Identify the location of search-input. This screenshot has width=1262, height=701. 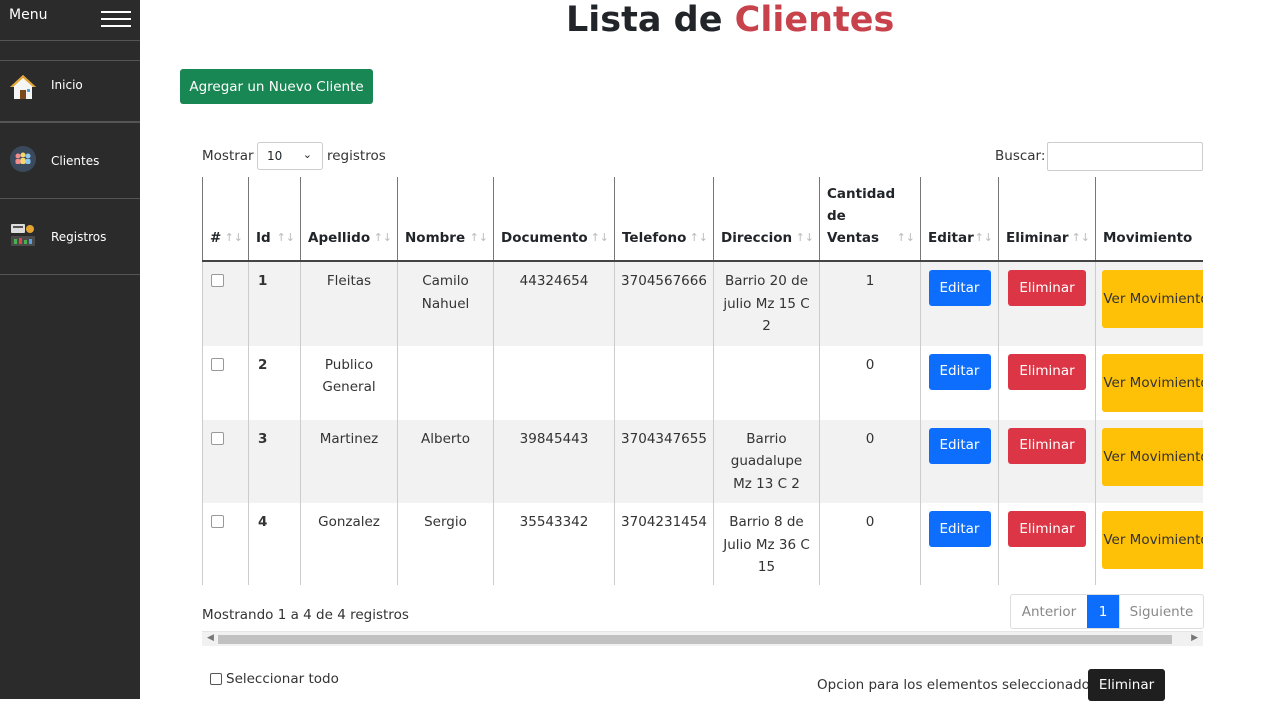
(1125, 156).